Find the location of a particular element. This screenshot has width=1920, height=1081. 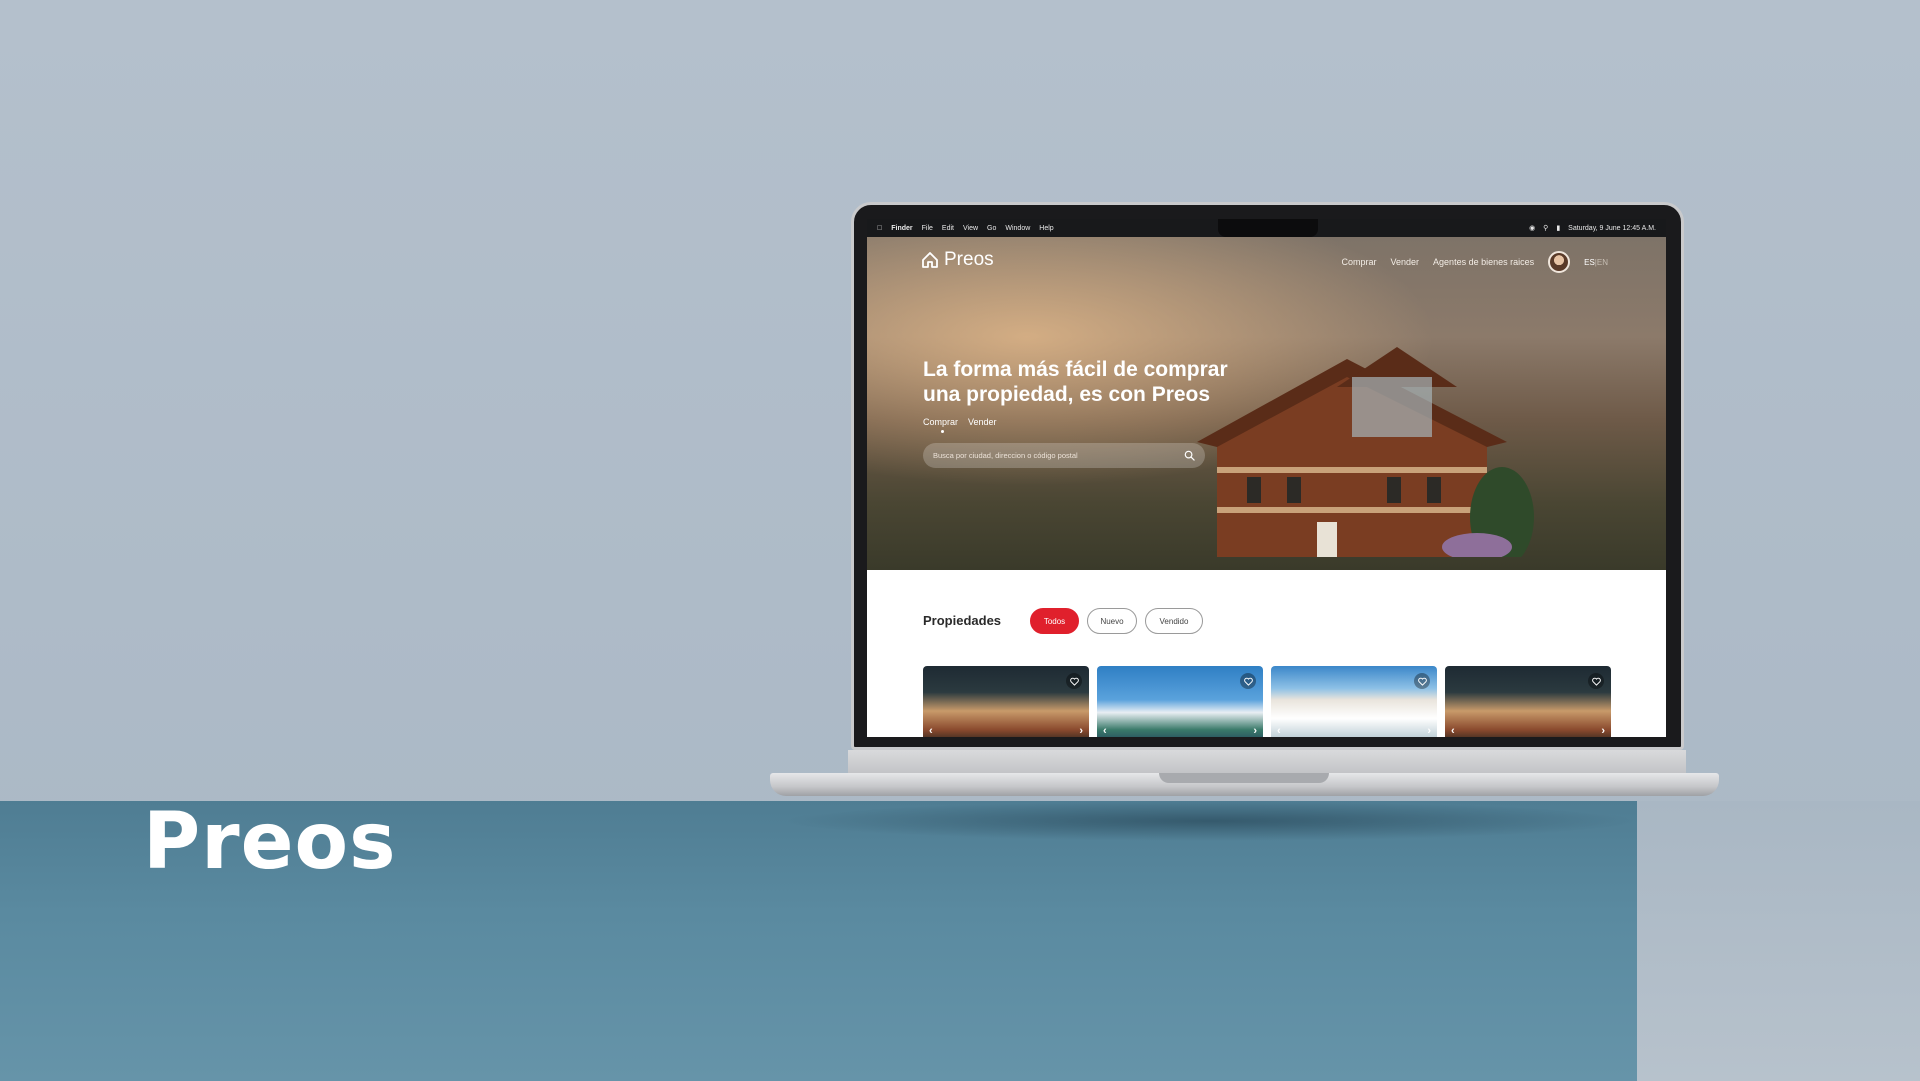

laptop-hinge is located at coordinates (1267, 762).